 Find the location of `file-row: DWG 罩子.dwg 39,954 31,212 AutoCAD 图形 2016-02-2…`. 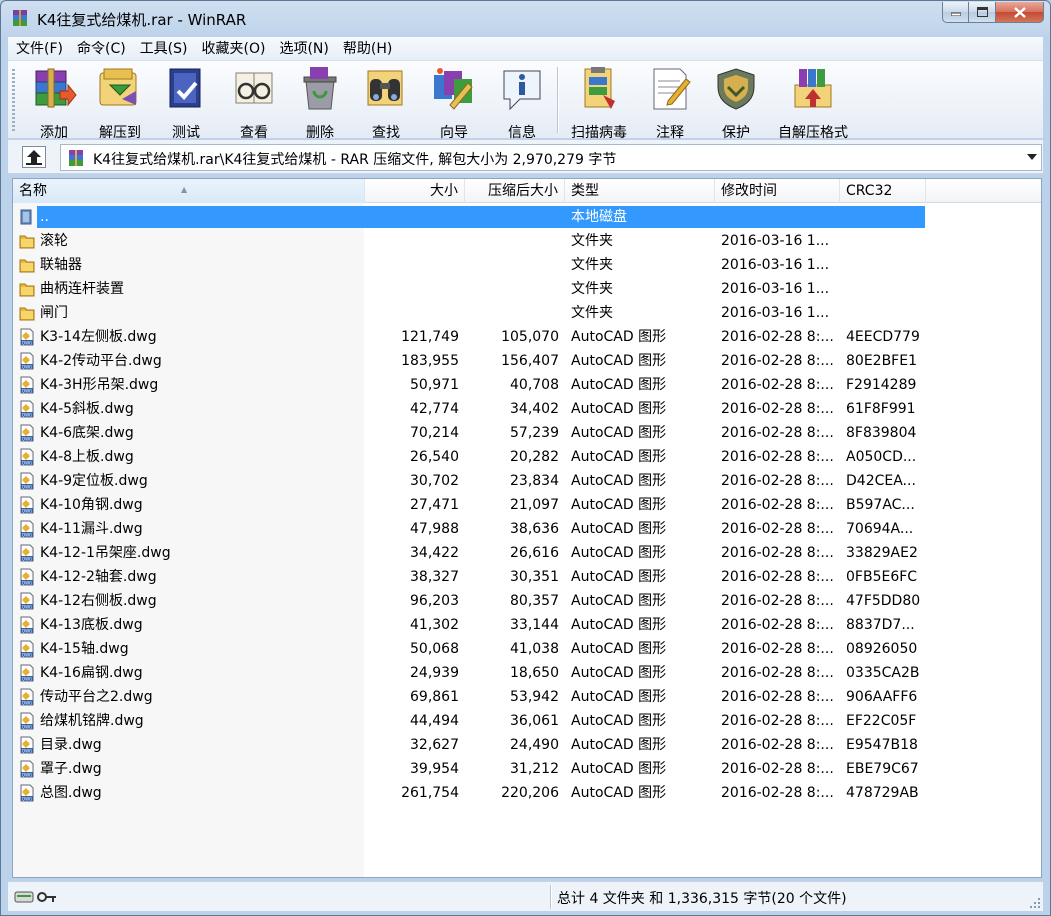

file-row: DWG 罩子.dwg 39,954 31,212 AutoCAD 图形 2016-02-2… is located at coordinates (469, 769).